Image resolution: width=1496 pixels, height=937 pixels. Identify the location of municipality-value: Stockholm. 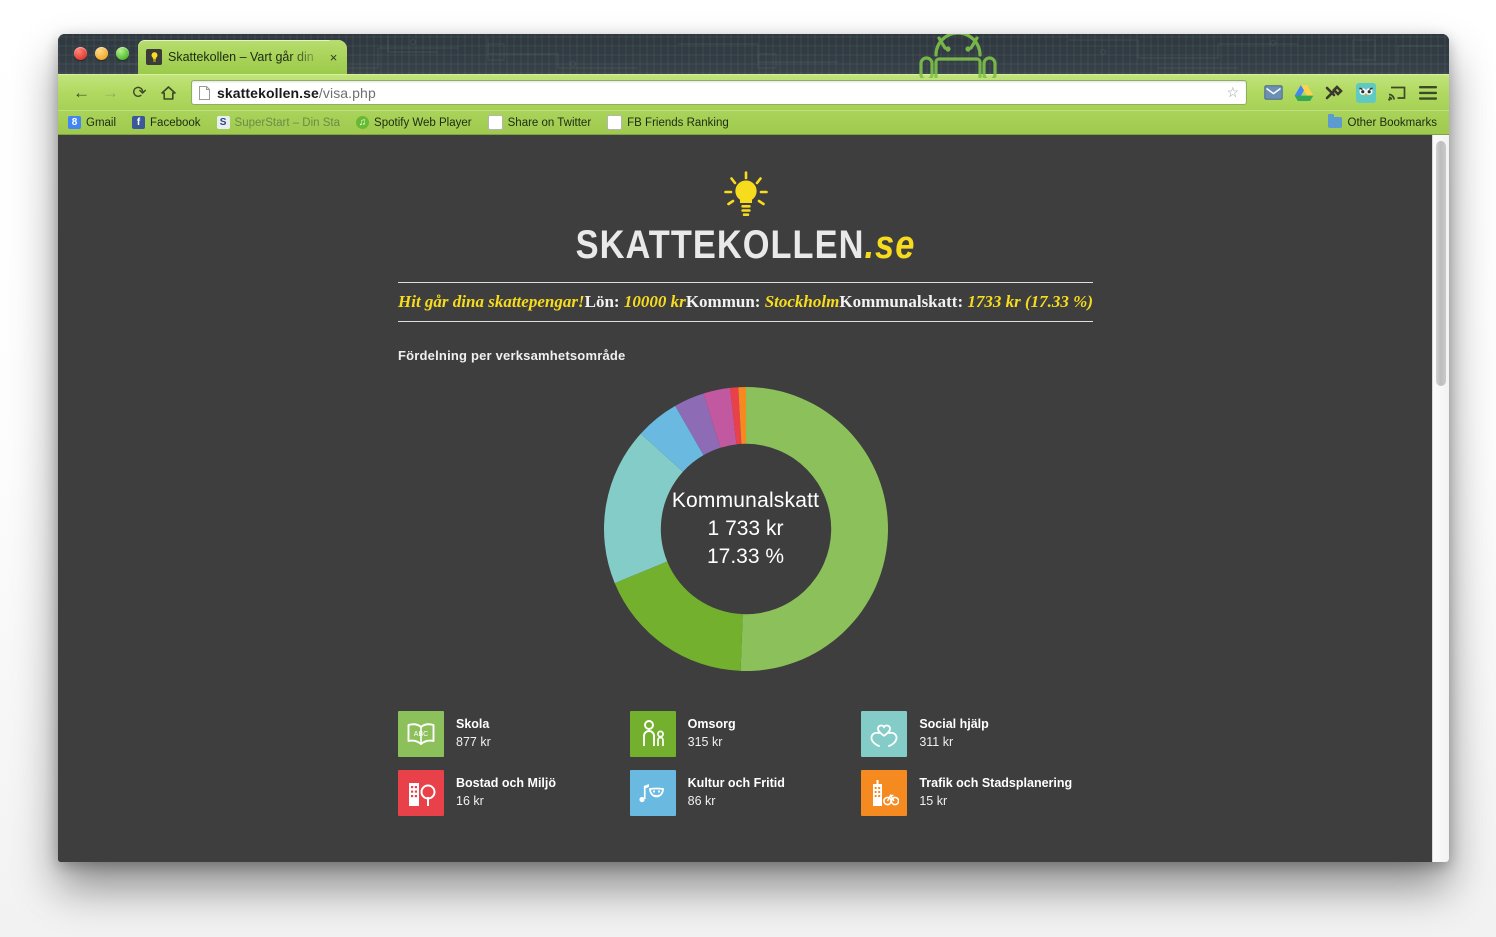
(802, 301).